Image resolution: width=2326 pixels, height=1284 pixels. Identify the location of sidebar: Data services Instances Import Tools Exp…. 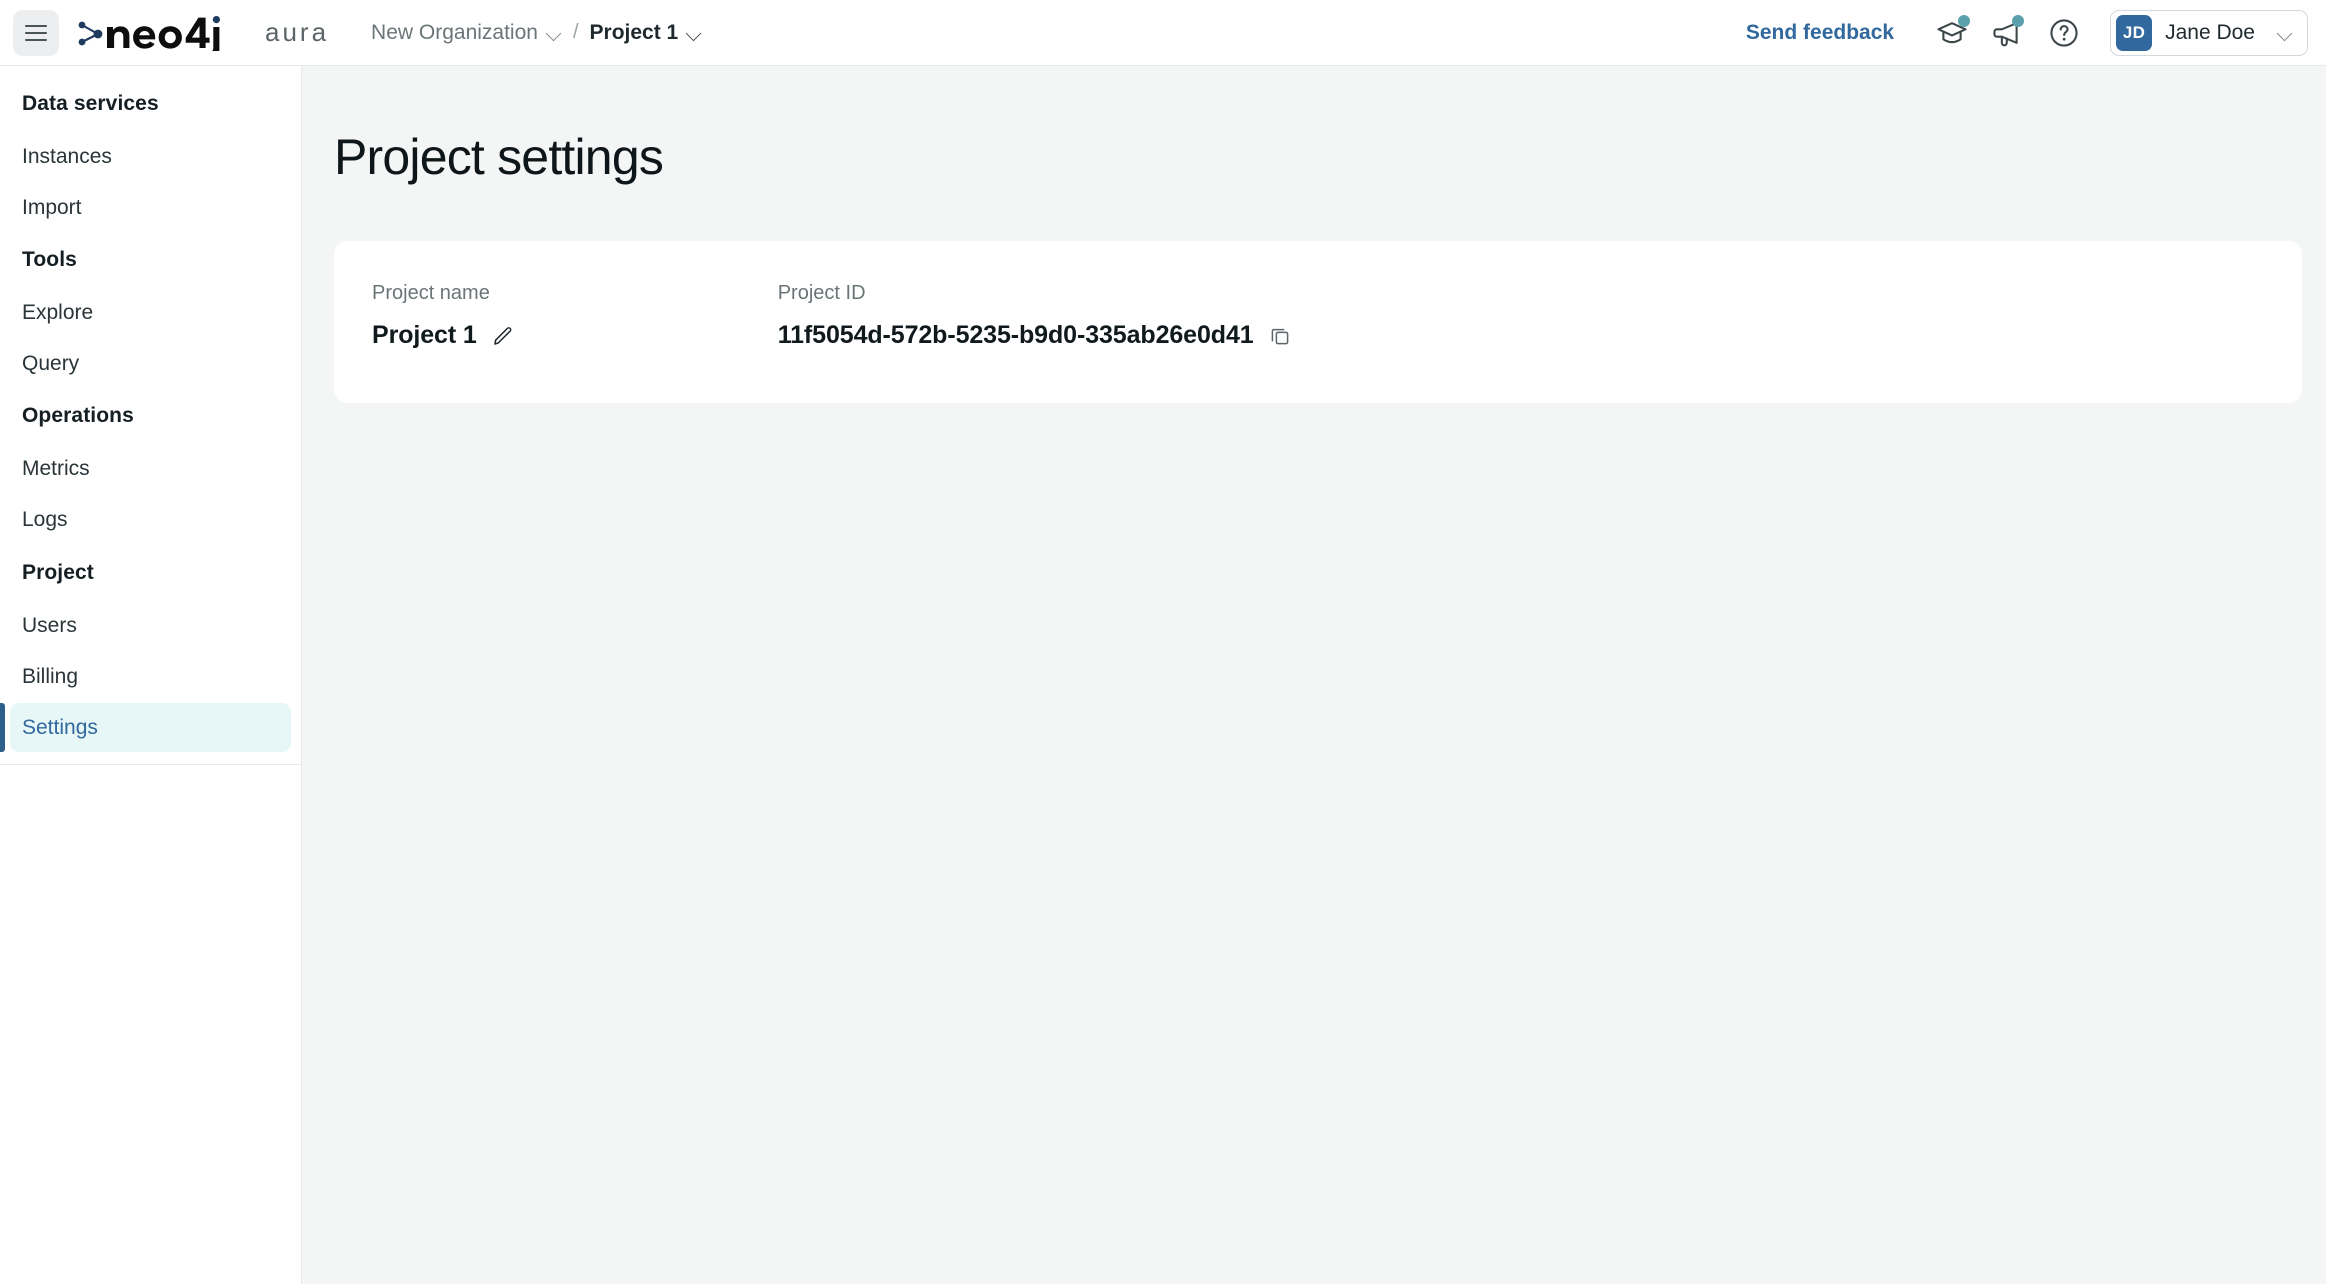
(151, 675).